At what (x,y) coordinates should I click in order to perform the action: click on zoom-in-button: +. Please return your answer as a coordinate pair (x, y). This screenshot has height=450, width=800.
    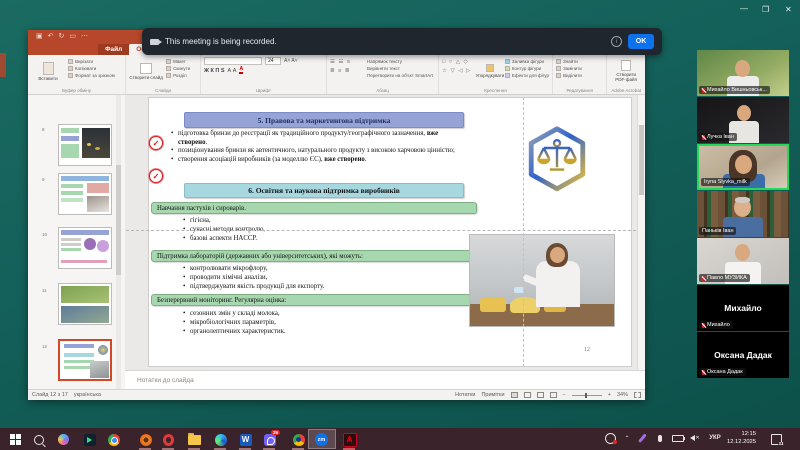
    Looking at the image, I should click on (609, 395).